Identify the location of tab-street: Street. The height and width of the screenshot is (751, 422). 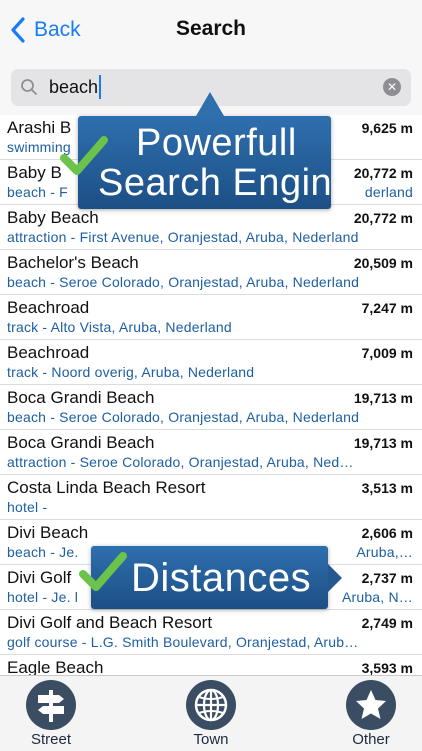
(51, 713).